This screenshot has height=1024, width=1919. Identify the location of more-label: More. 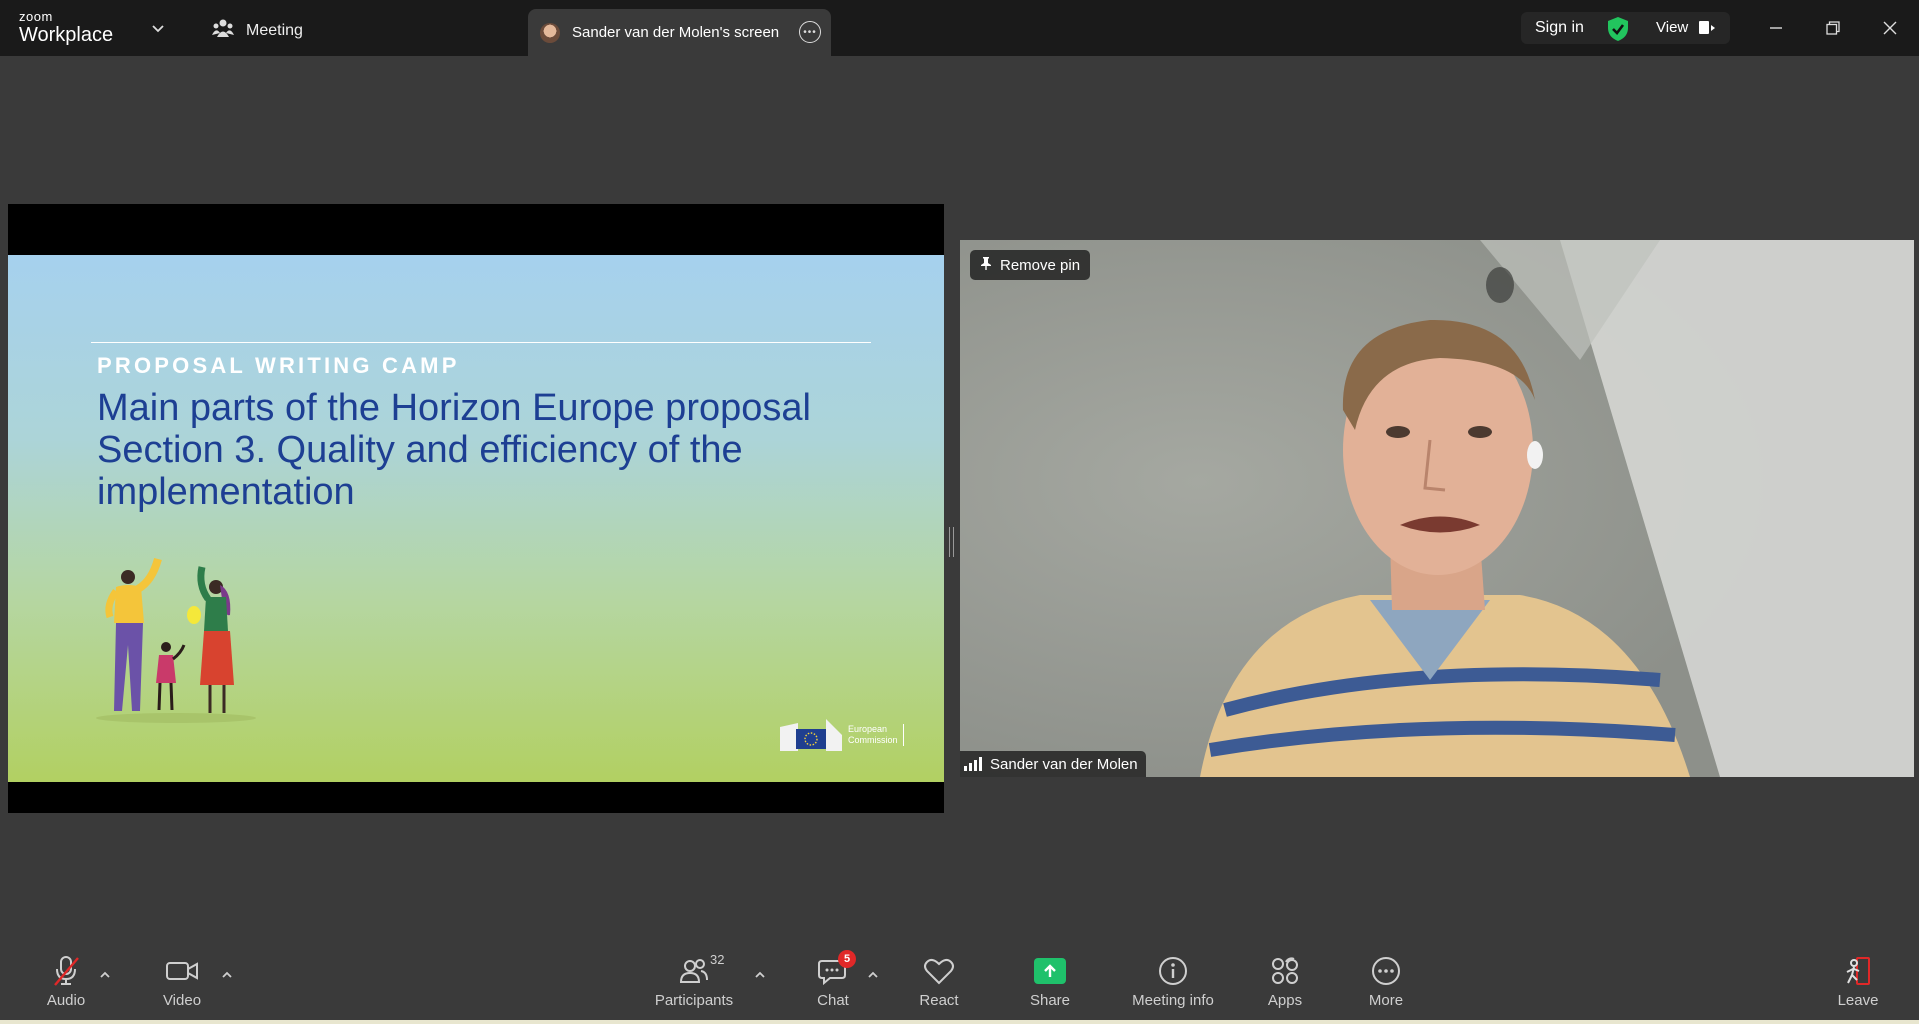
(1386, 1000).